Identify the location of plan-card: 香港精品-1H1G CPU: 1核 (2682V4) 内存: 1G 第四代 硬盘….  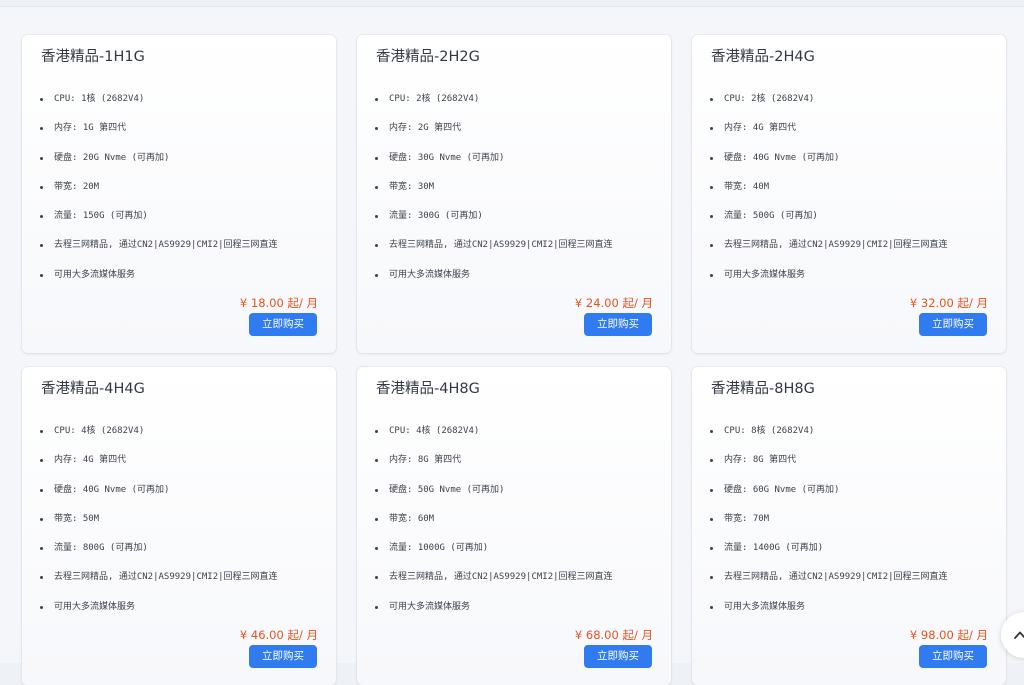
(179, 194).